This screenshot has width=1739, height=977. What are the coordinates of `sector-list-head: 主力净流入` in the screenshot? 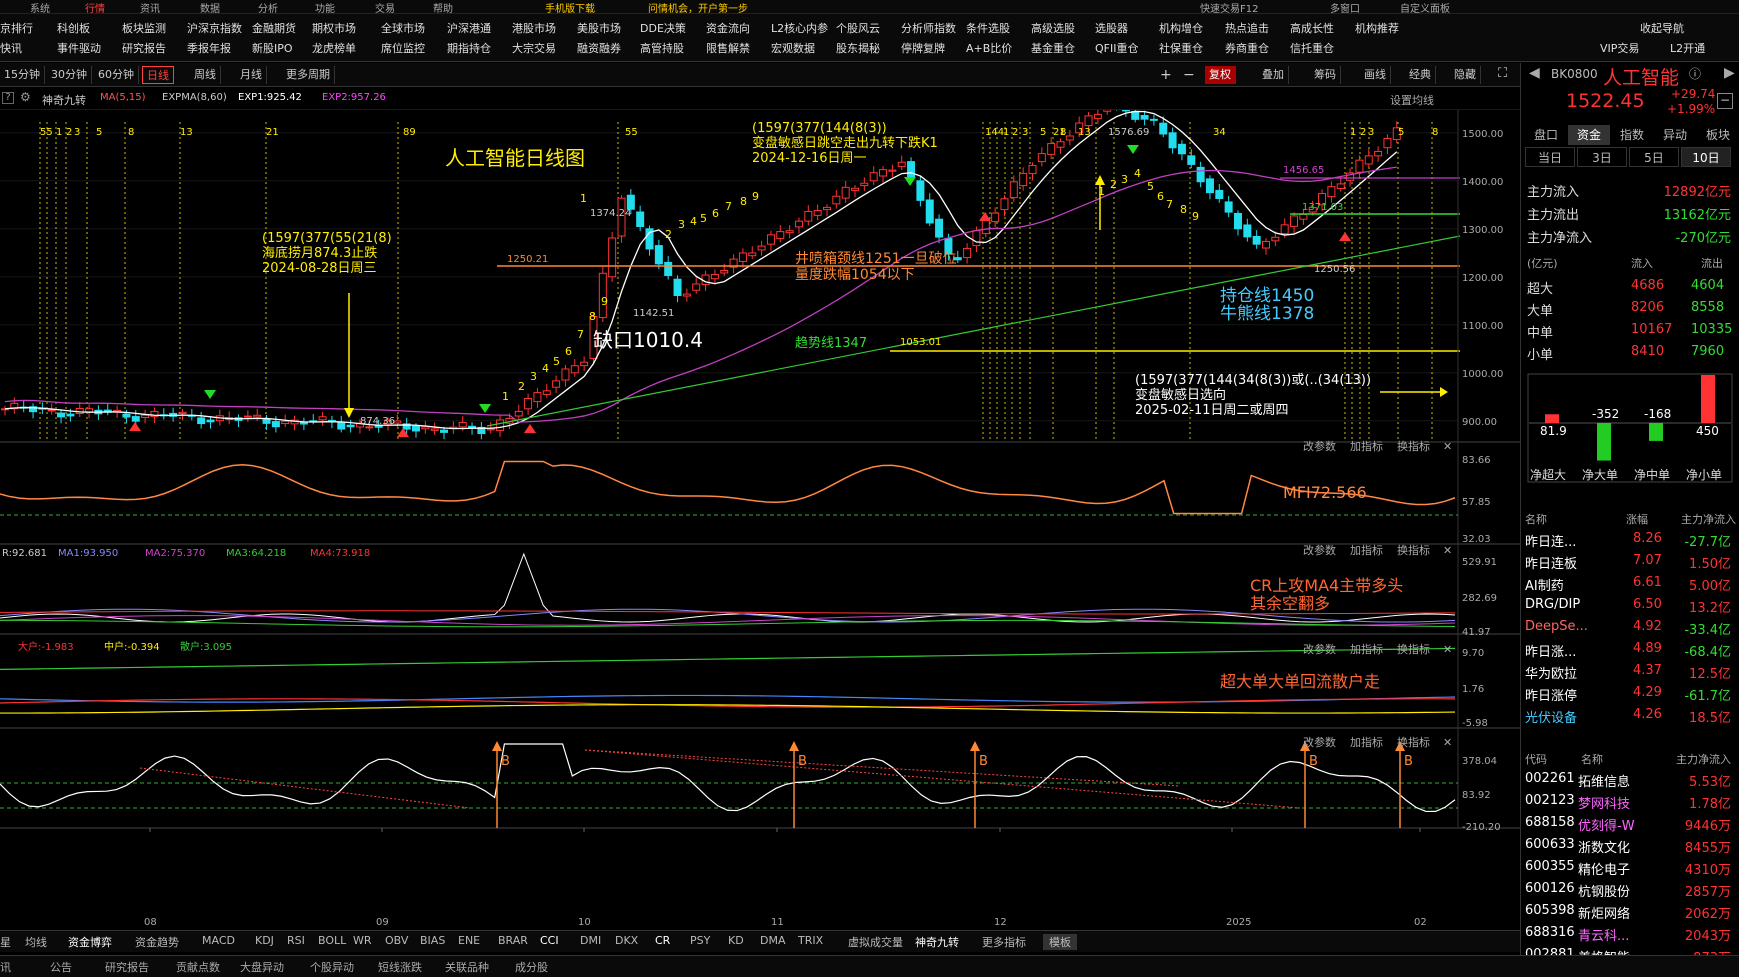 It's located at (1708, 519).